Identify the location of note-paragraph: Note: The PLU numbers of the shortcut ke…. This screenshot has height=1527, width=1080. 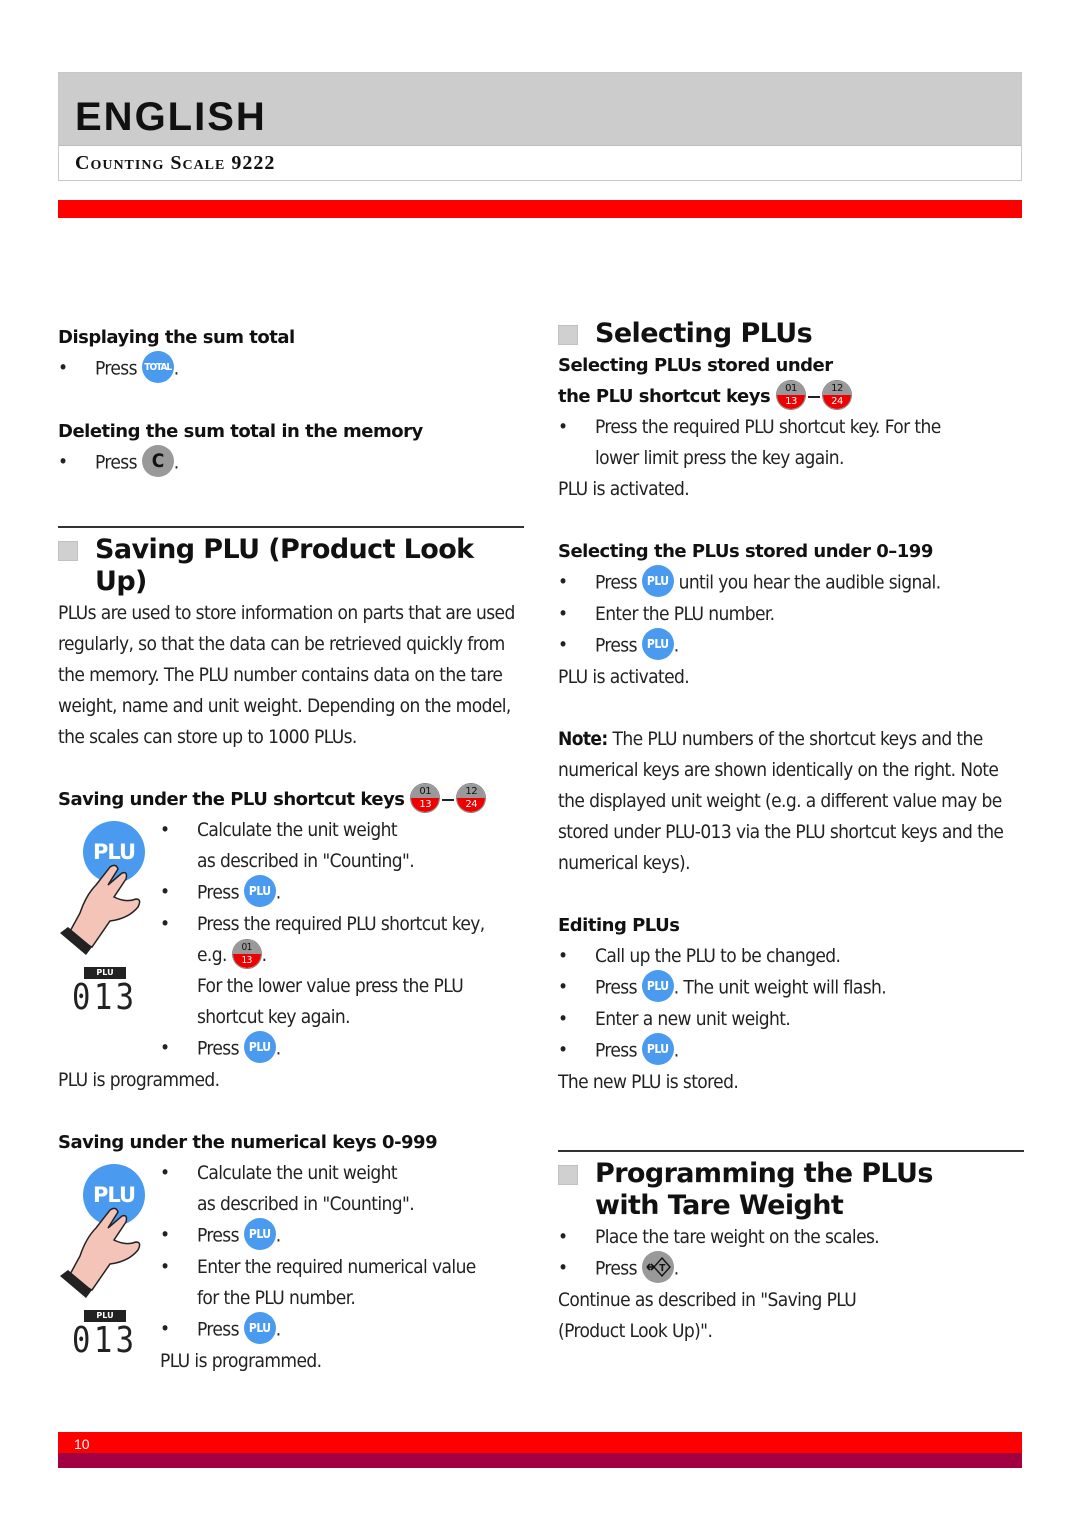
(781, 801).